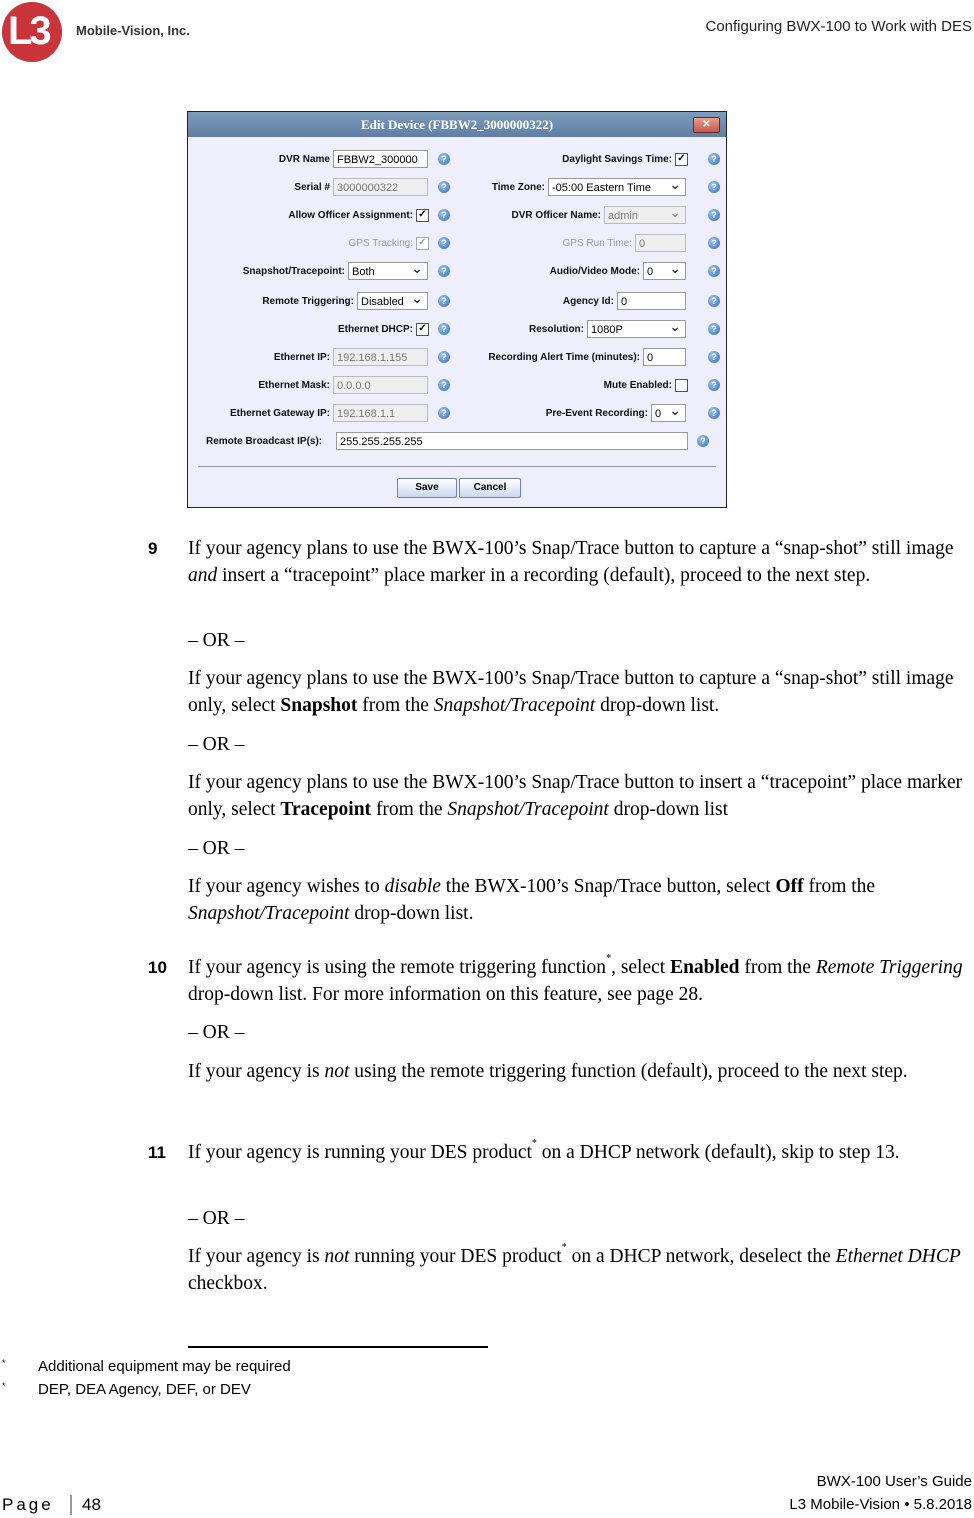 This screenshot has height=1518, width=974. Describe the element at coordinates (457, 466) in the screenshot. I see `dialog-divider` at that location.